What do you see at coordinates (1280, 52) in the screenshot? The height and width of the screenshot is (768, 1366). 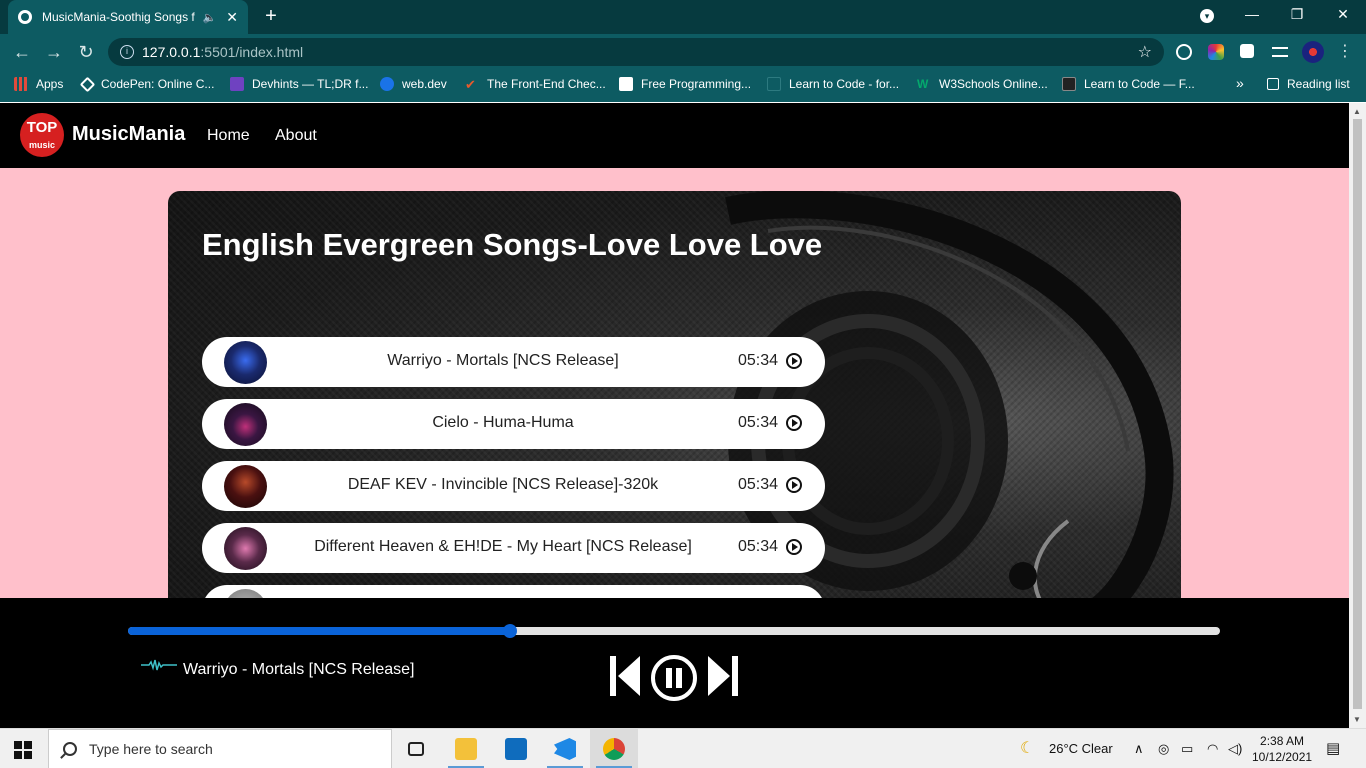 I see `media-controls-icon` at bounding box center [1280, 52].